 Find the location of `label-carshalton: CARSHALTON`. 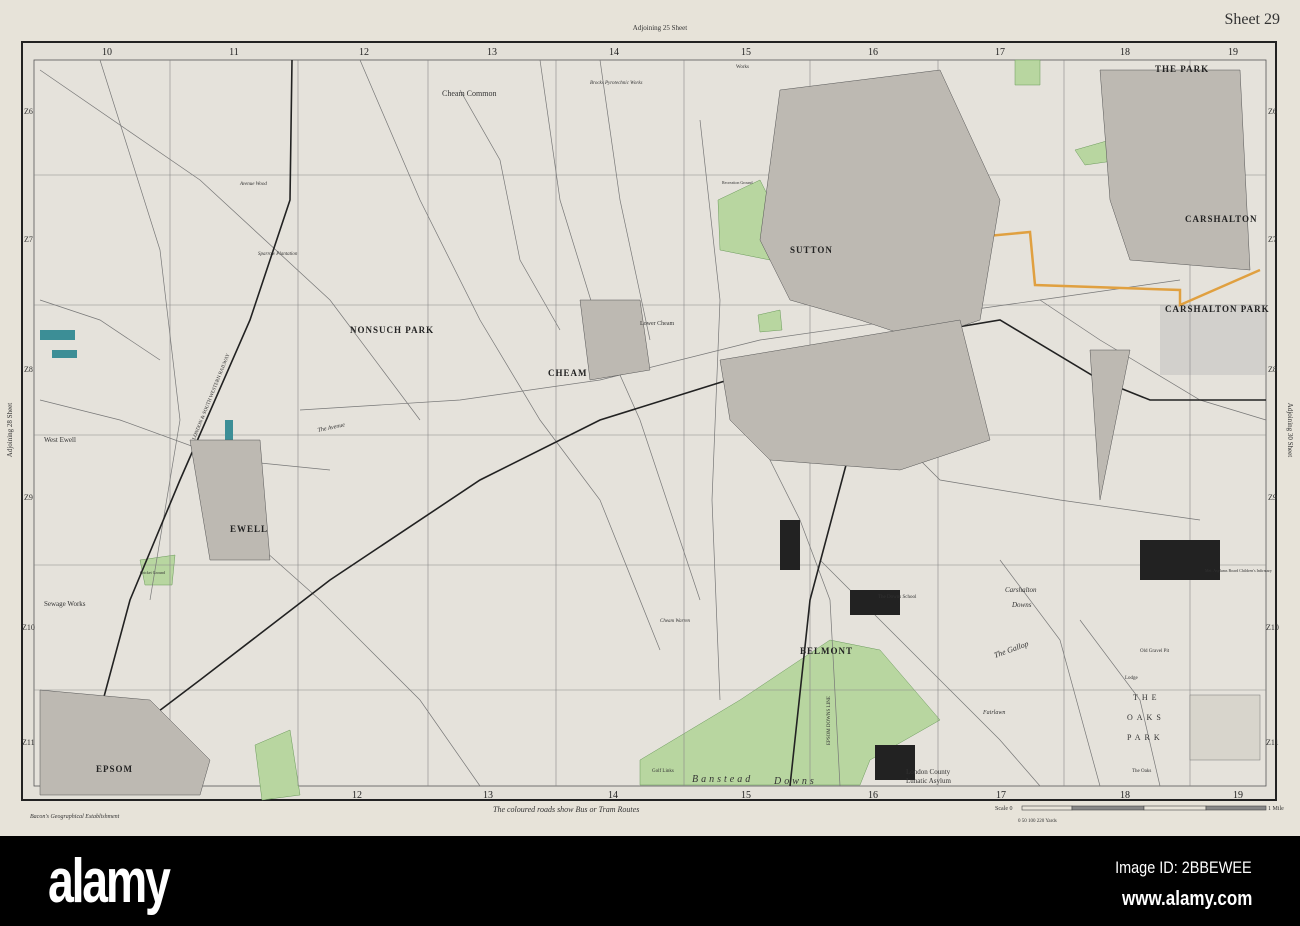

label-carshalton: CARSHALTON is located at coordinates (1221, 219).